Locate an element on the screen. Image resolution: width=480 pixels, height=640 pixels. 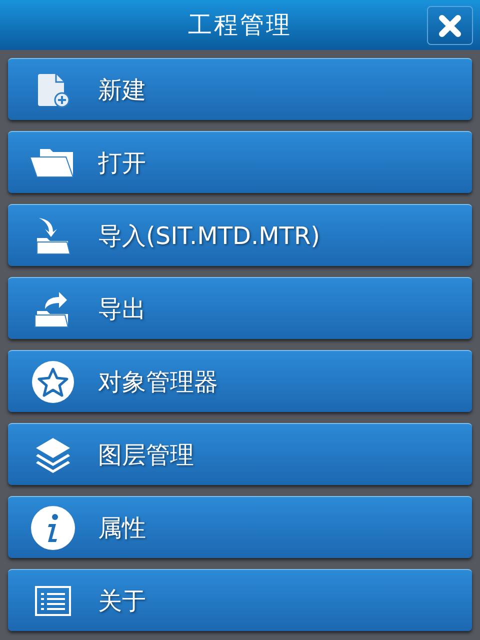
menu-label: 打开 is located at coordinates (122, 163).